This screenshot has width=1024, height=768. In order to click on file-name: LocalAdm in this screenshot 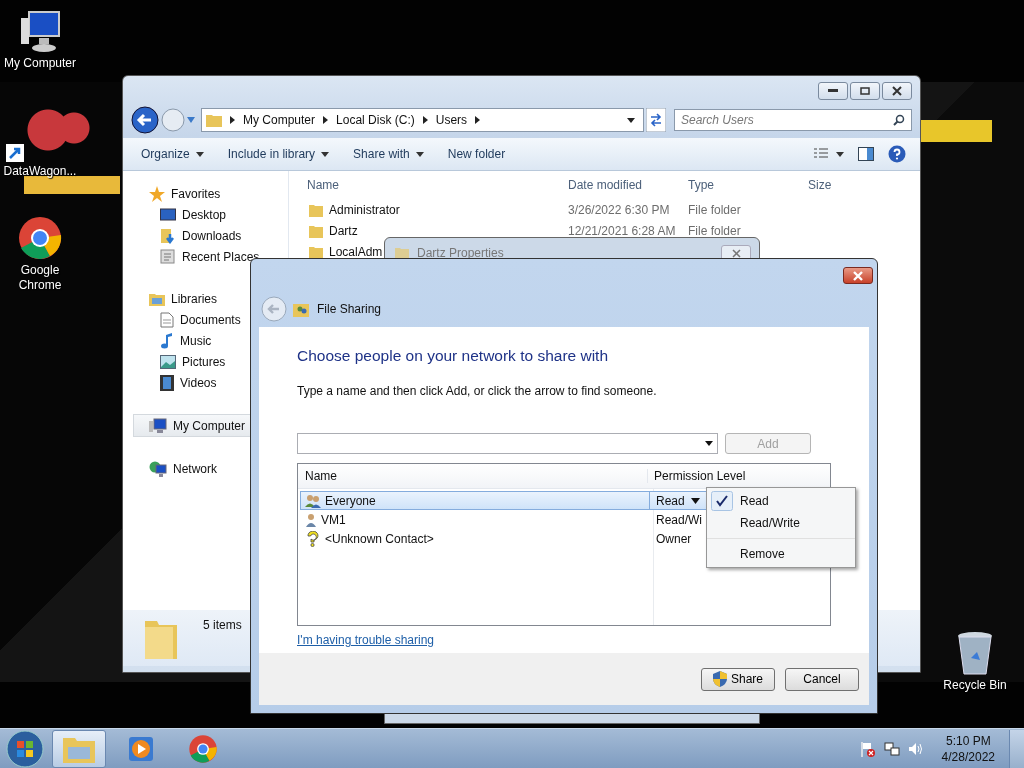, I will do `click(356, 251)`.